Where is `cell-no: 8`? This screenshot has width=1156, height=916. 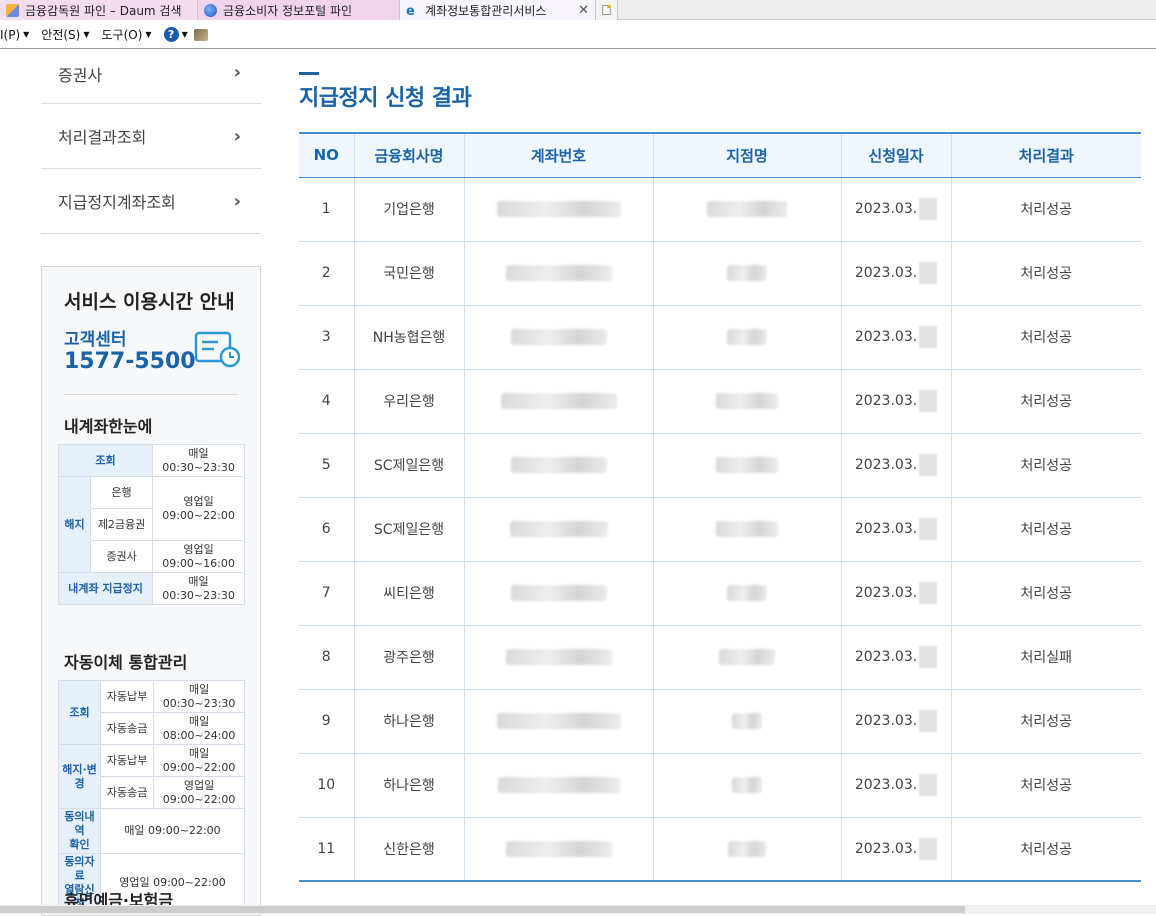
cell-no: 8 is located at coordinates (326, 657).